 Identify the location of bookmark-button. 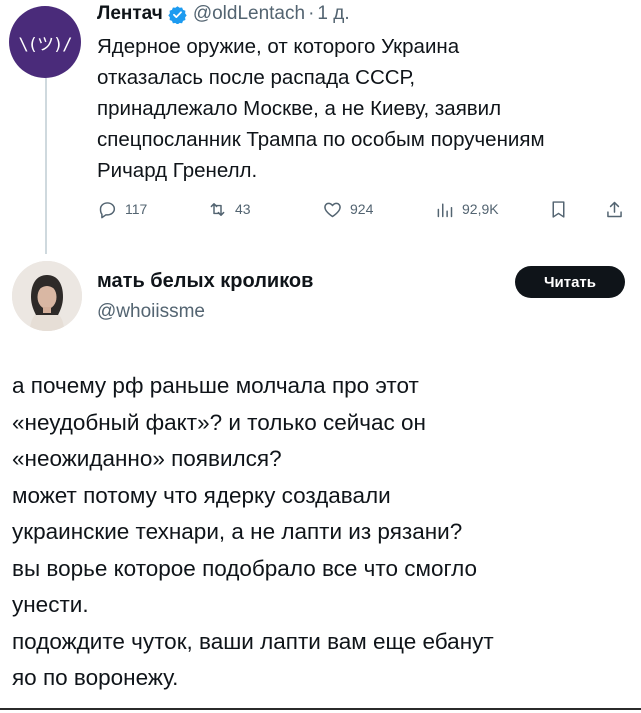
(558, 209).